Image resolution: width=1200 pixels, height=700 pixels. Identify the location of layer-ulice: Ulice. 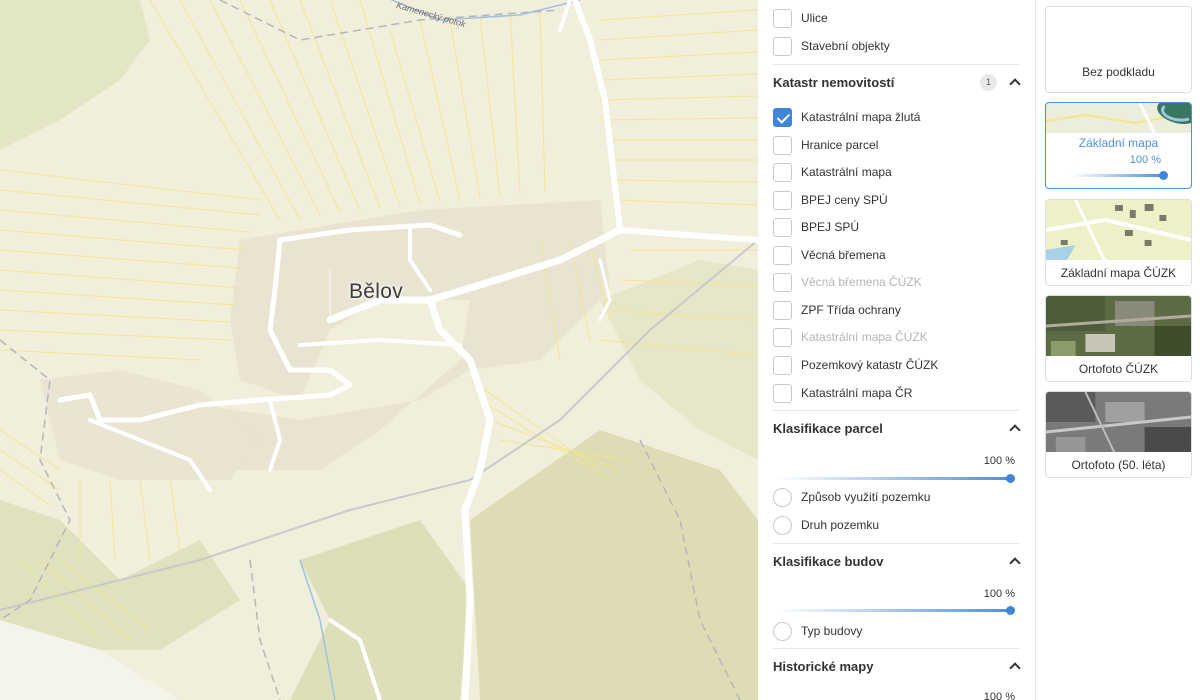
(800, 18).